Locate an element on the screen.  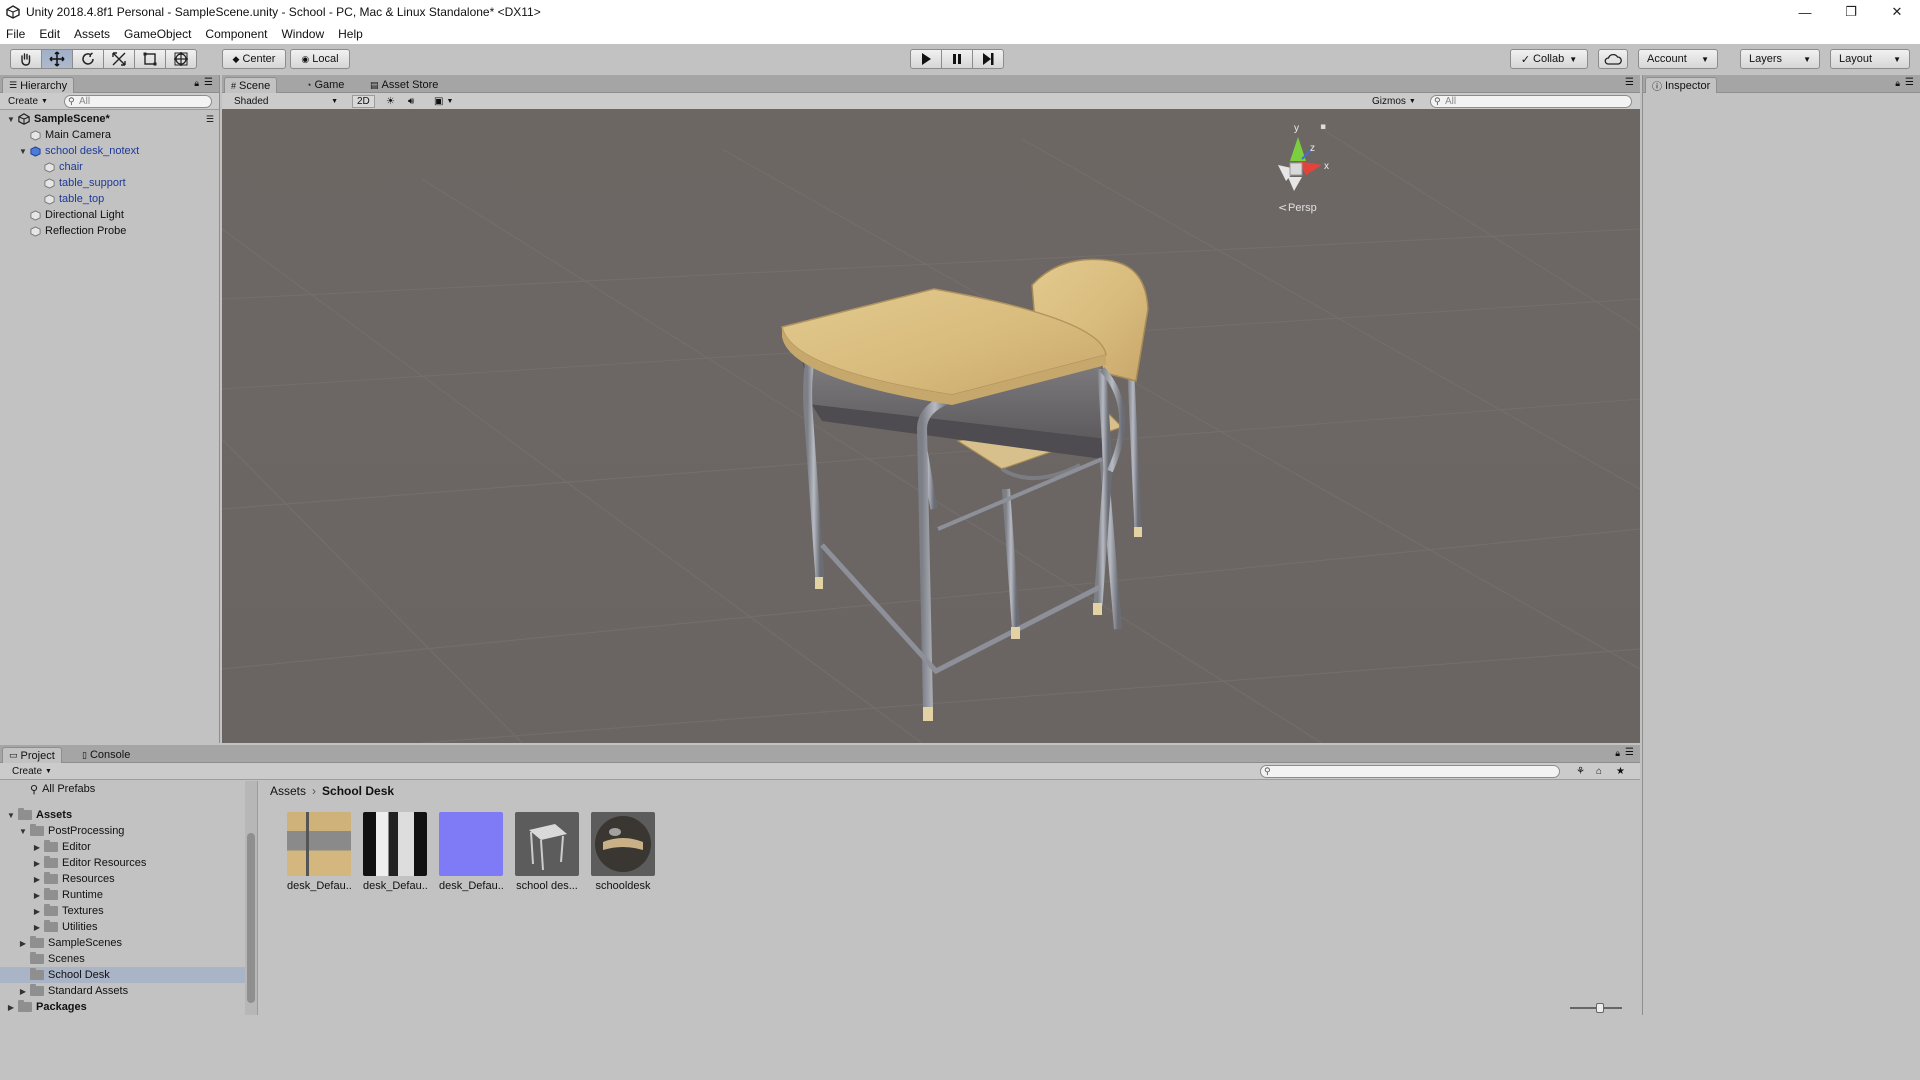
hierarchy-item-table-top: table_top is located at coordinates (74, 199).